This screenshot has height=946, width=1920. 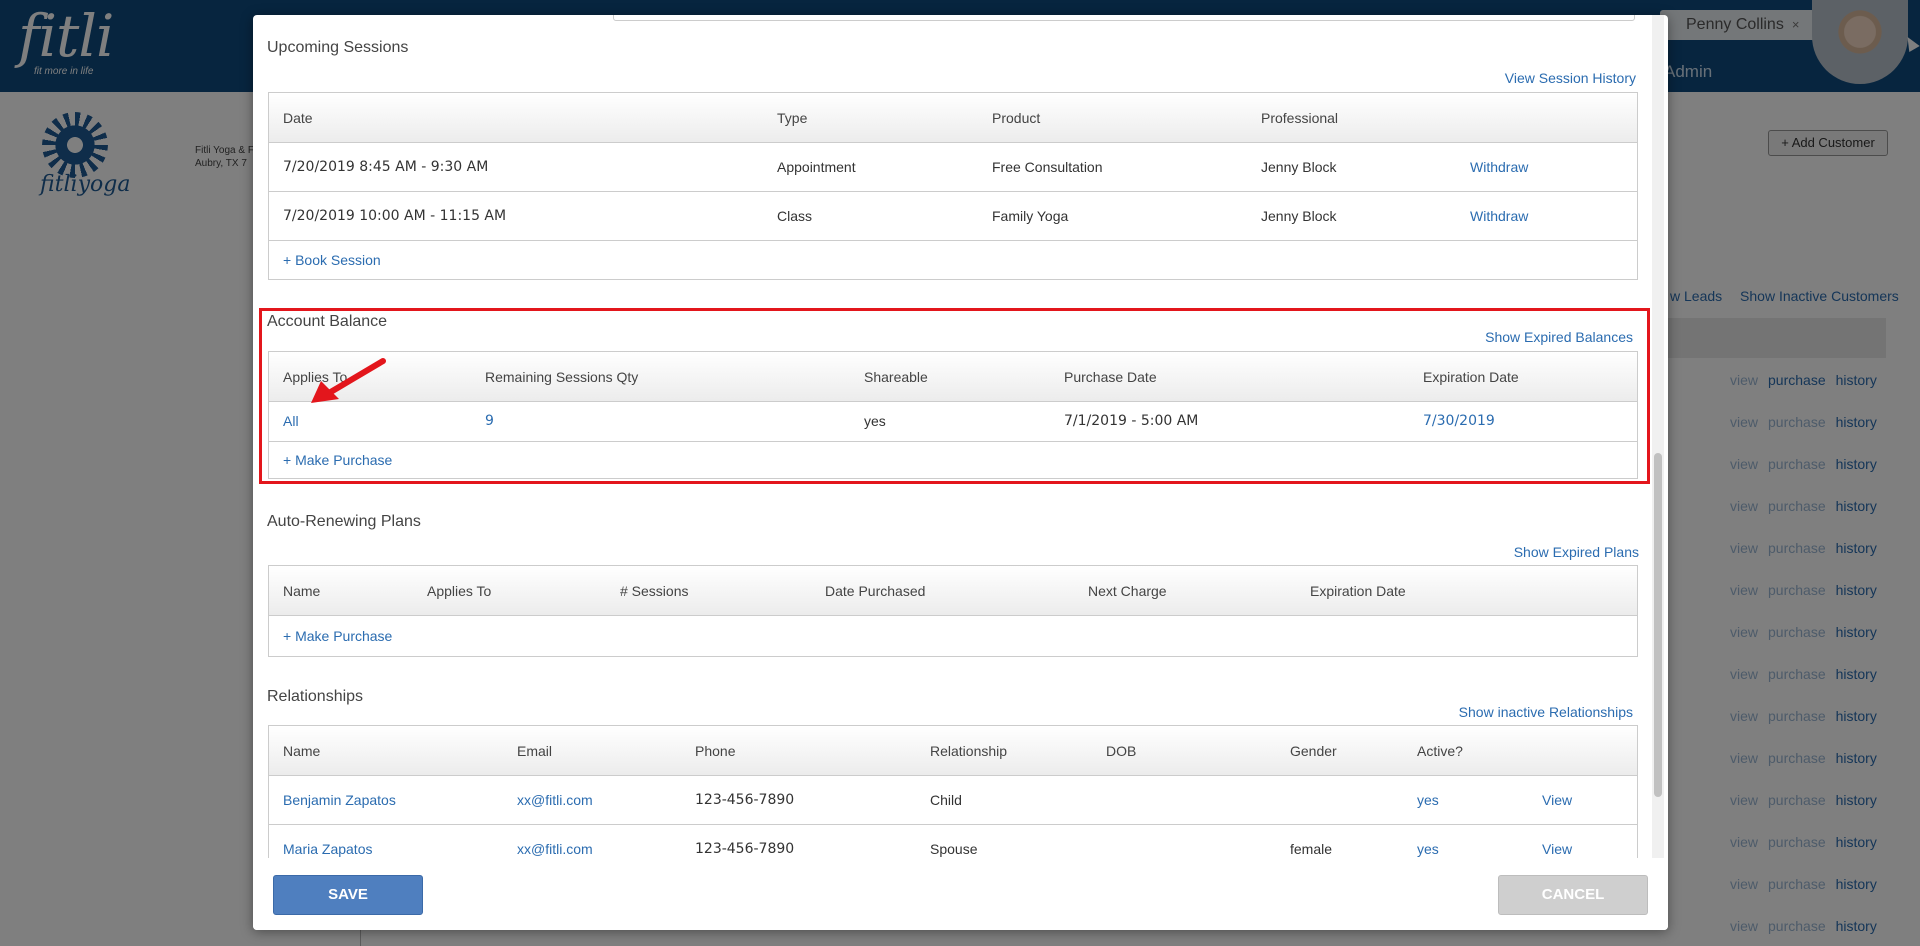 What do you see at coordinates (348, 380) in the screenshot?
I see `annotation-arrow-icon` at bounding box center [348, 380].